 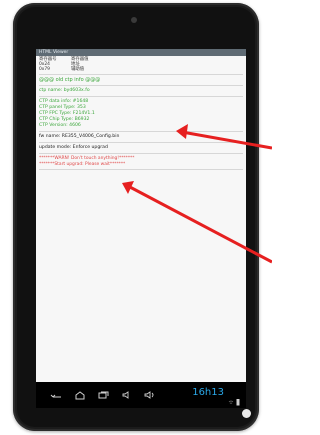 I want to click on register-cell: 0x79, so click(x=44, y=69).